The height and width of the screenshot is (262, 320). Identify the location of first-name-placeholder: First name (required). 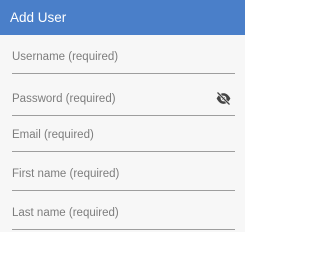
(66, 174).